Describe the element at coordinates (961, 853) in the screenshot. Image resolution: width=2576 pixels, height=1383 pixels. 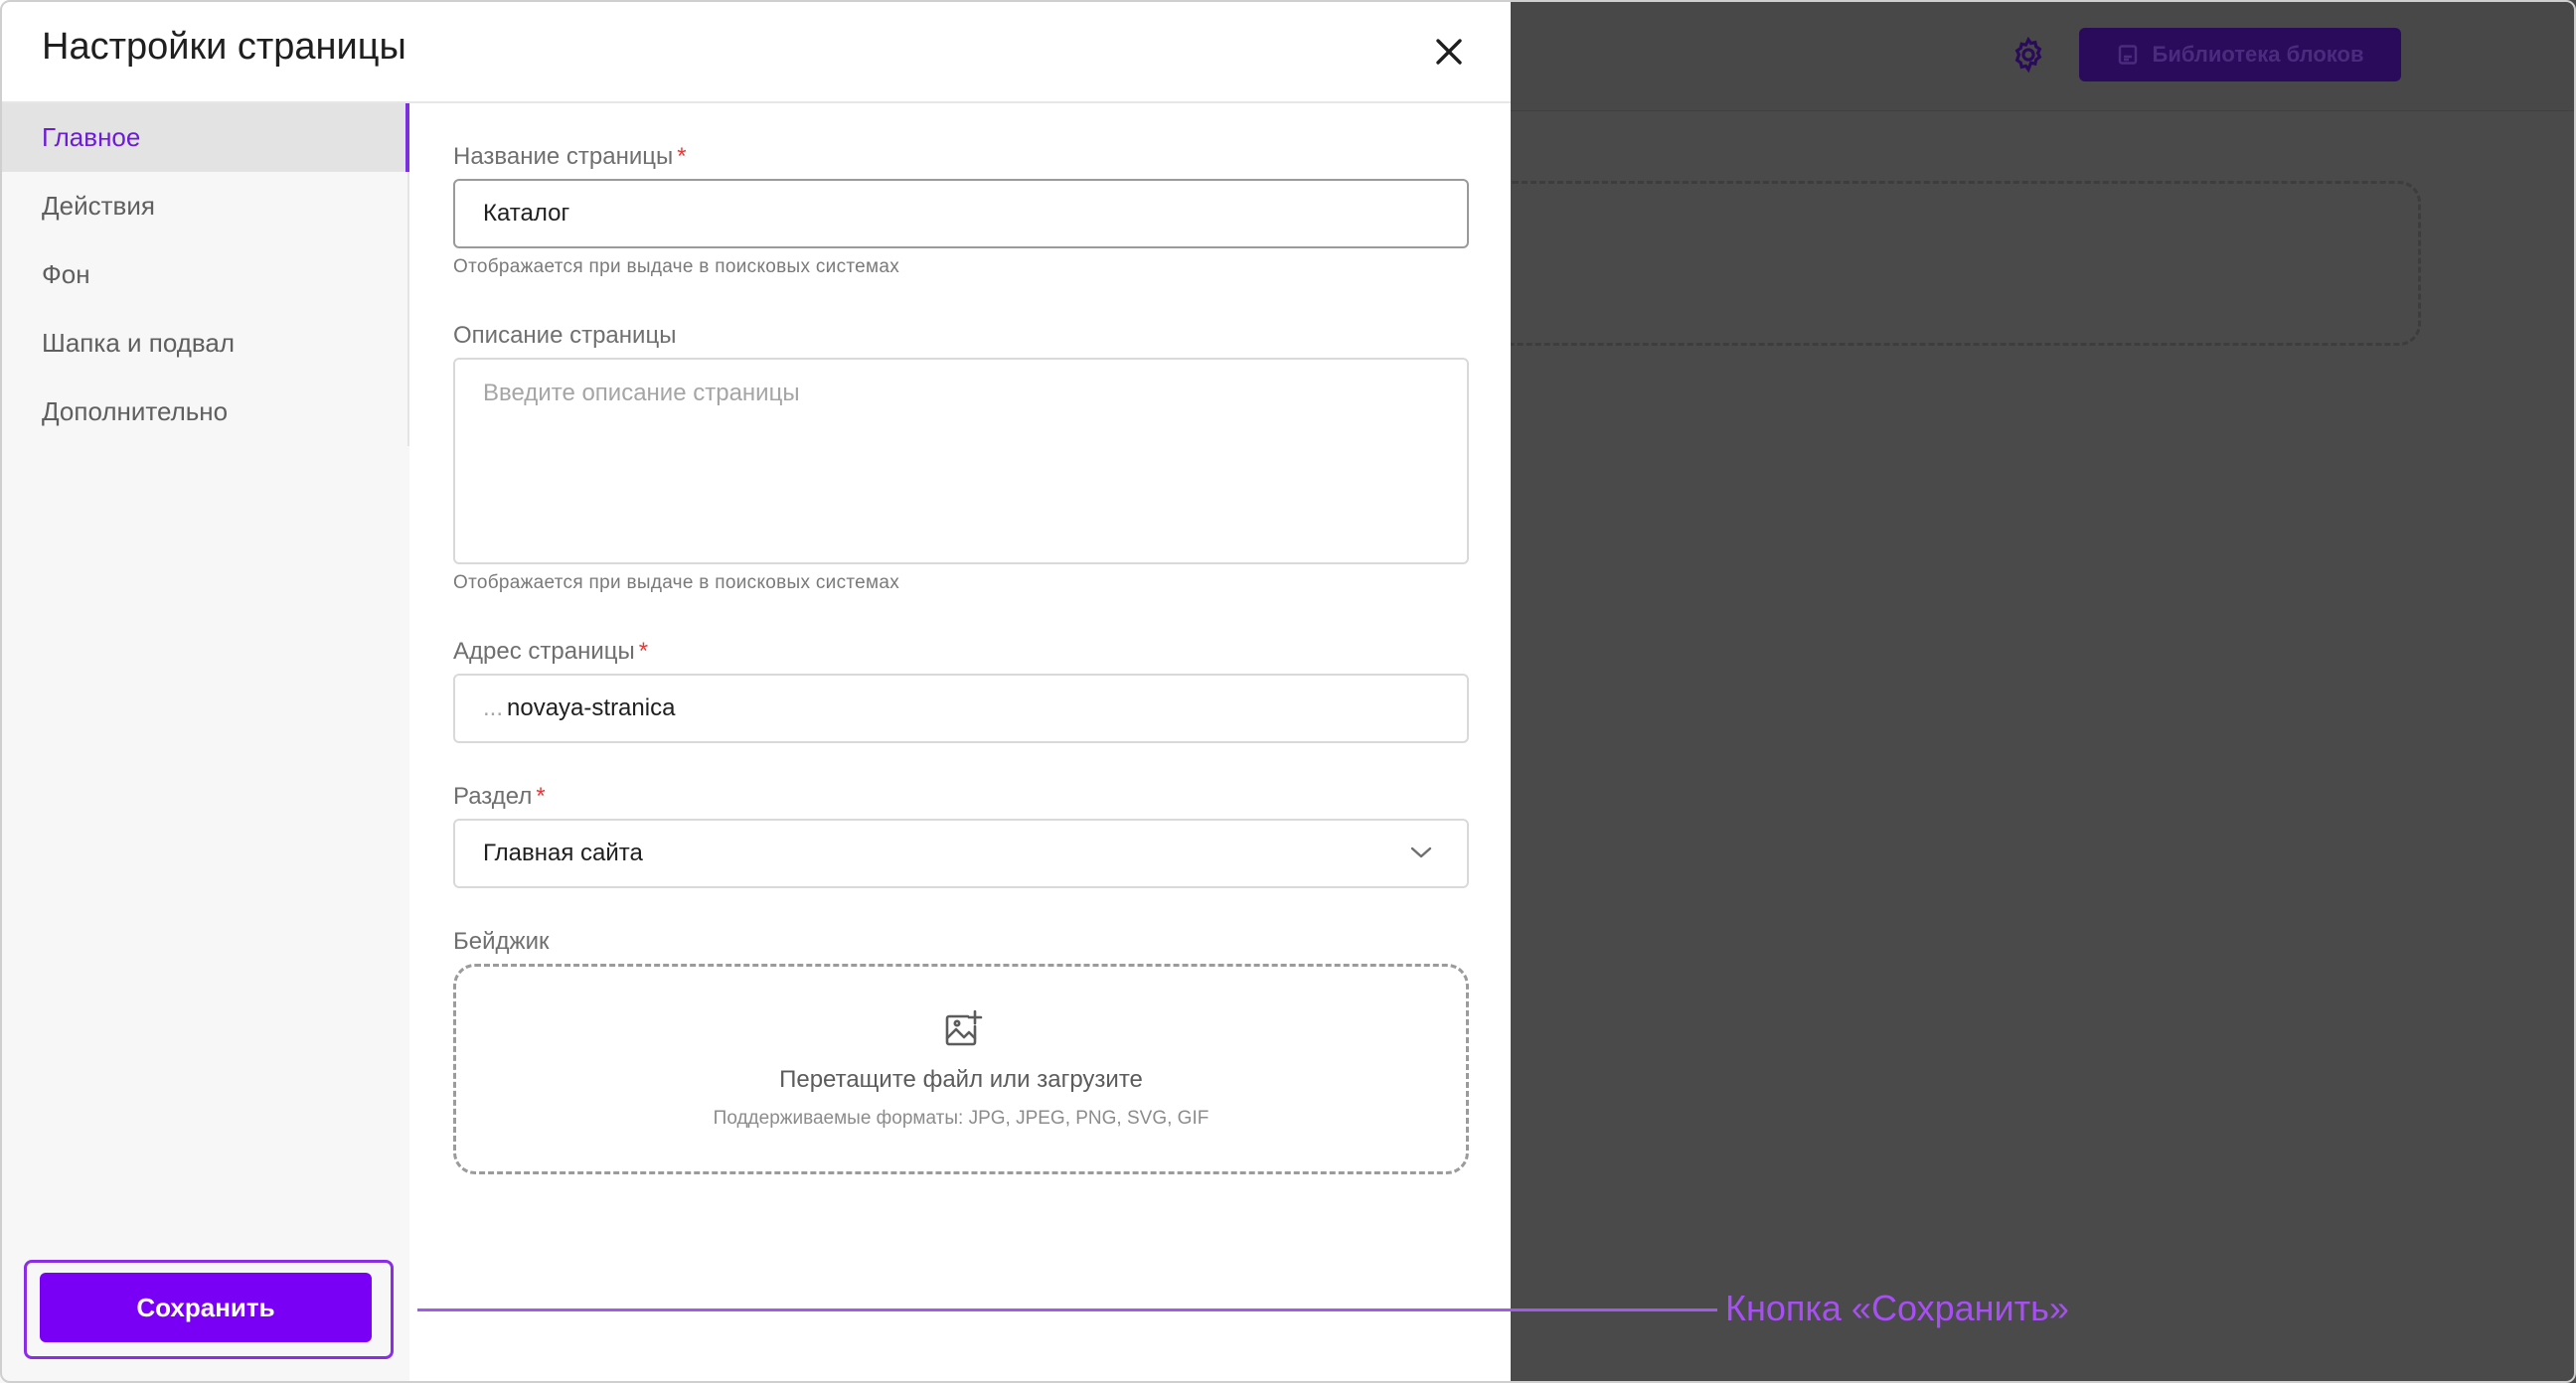
I see `section-select: Главная сайта` at that location.